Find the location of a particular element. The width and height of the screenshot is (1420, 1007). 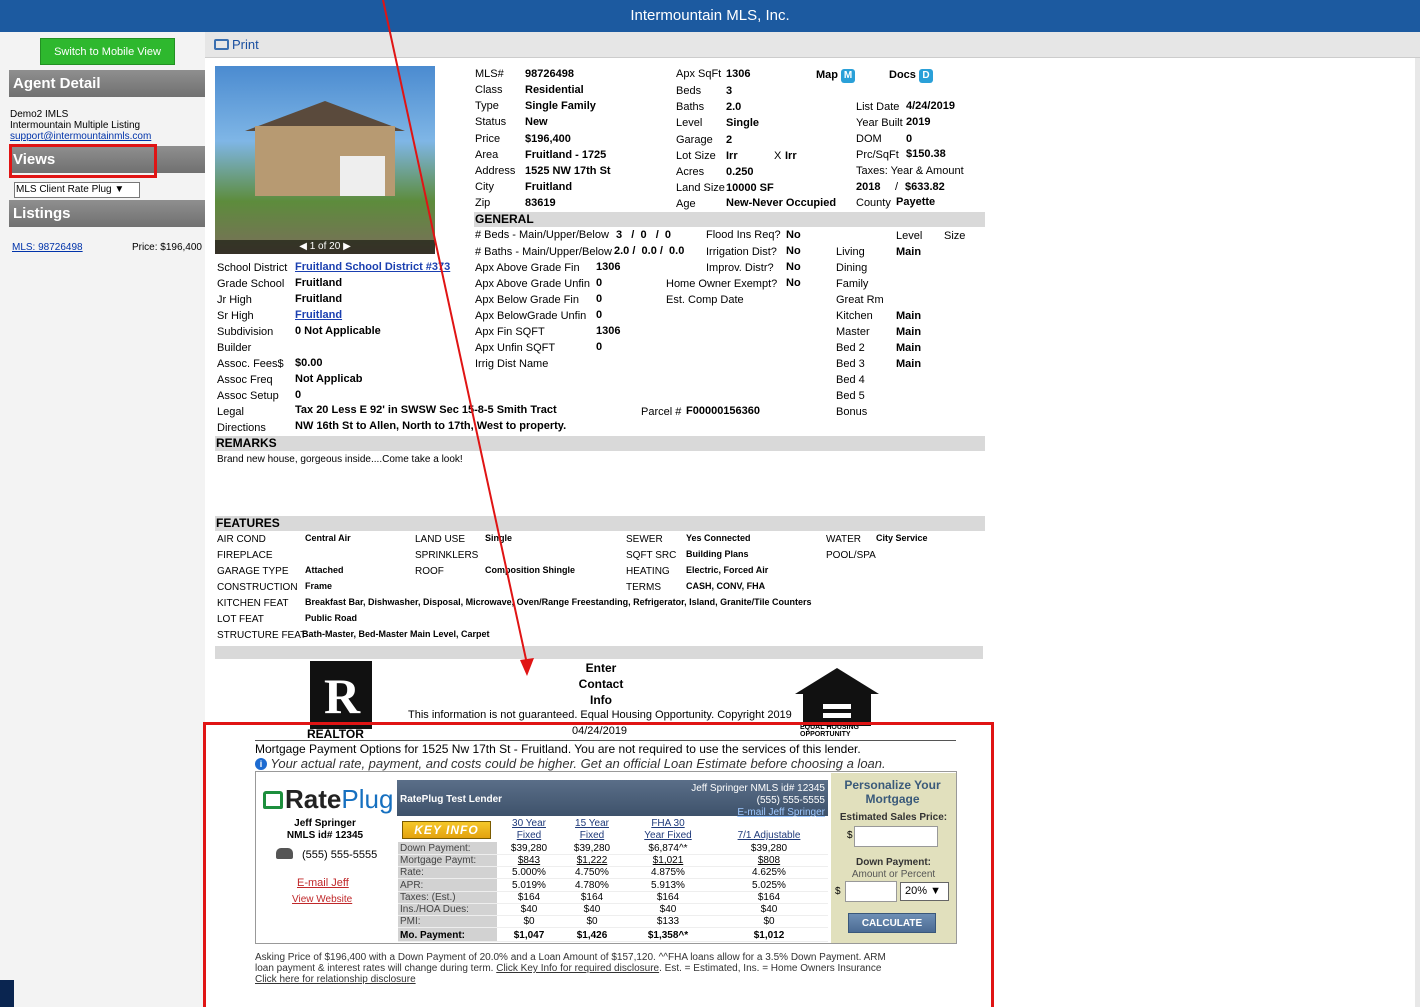

listing-photo is located at coordinates (325, 160).